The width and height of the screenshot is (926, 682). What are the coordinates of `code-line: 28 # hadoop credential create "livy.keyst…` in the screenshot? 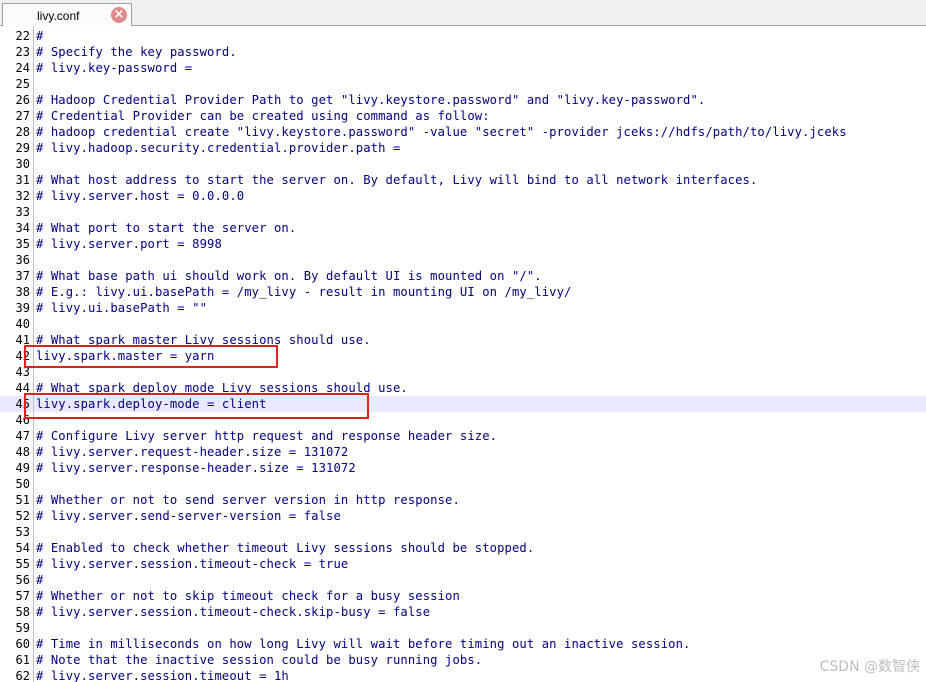 It's located at (463, 132).